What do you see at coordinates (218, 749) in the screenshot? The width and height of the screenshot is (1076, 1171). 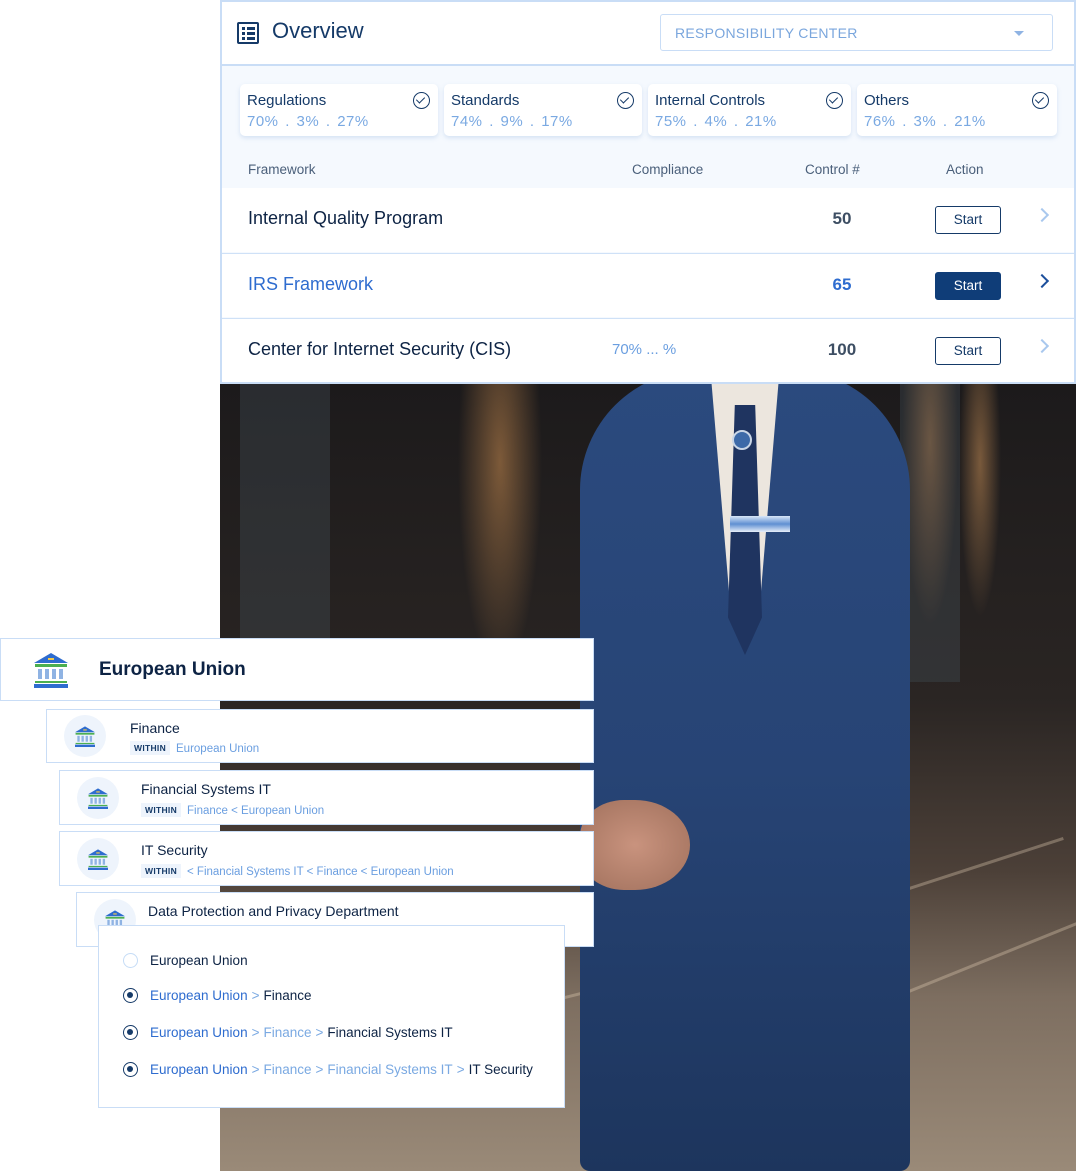 I see `within-value: European Union` at bounding box center [218, 749].